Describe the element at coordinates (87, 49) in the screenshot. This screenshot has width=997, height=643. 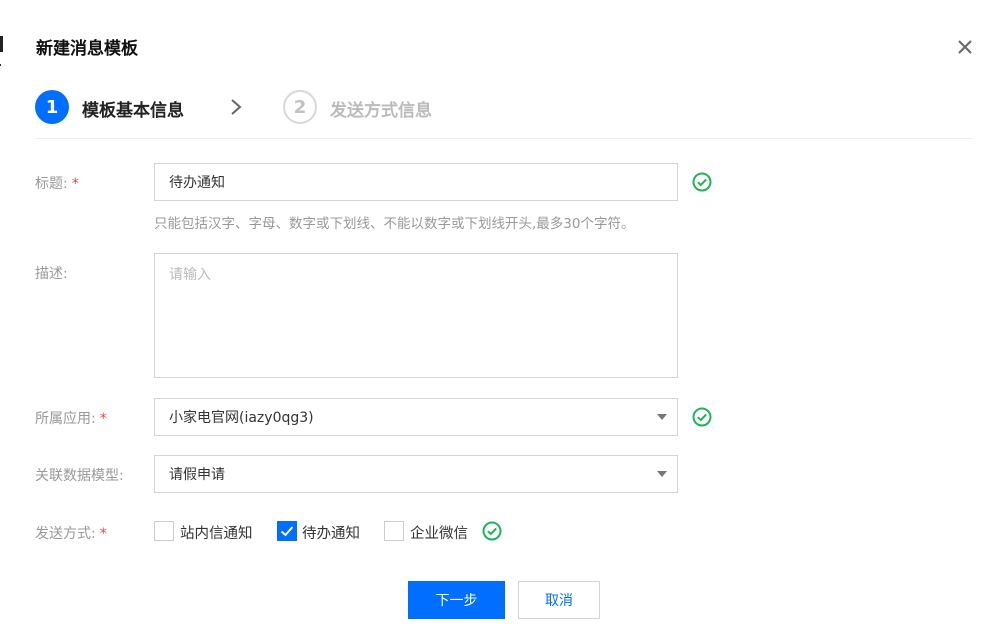
I see `dialog-title: 新建消息模板` at that location.